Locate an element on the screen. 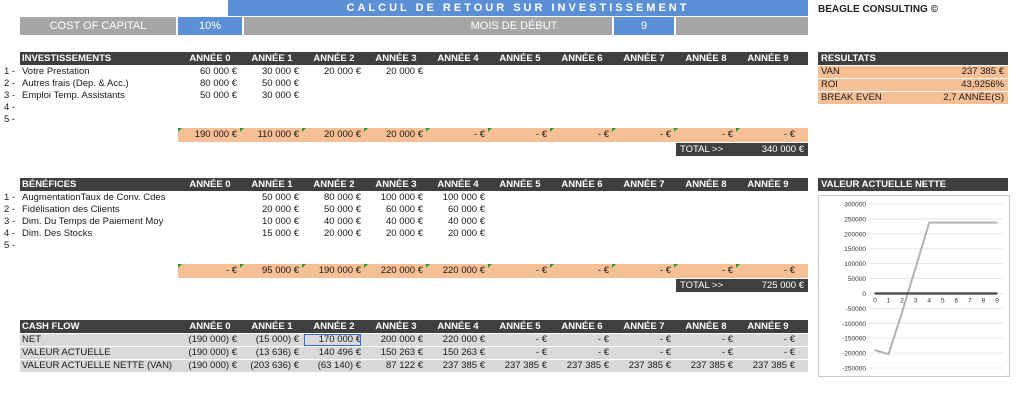 This screenshot has width=1024, height=419. cell-value: (15 000) € is located at coordinates (270, 340).